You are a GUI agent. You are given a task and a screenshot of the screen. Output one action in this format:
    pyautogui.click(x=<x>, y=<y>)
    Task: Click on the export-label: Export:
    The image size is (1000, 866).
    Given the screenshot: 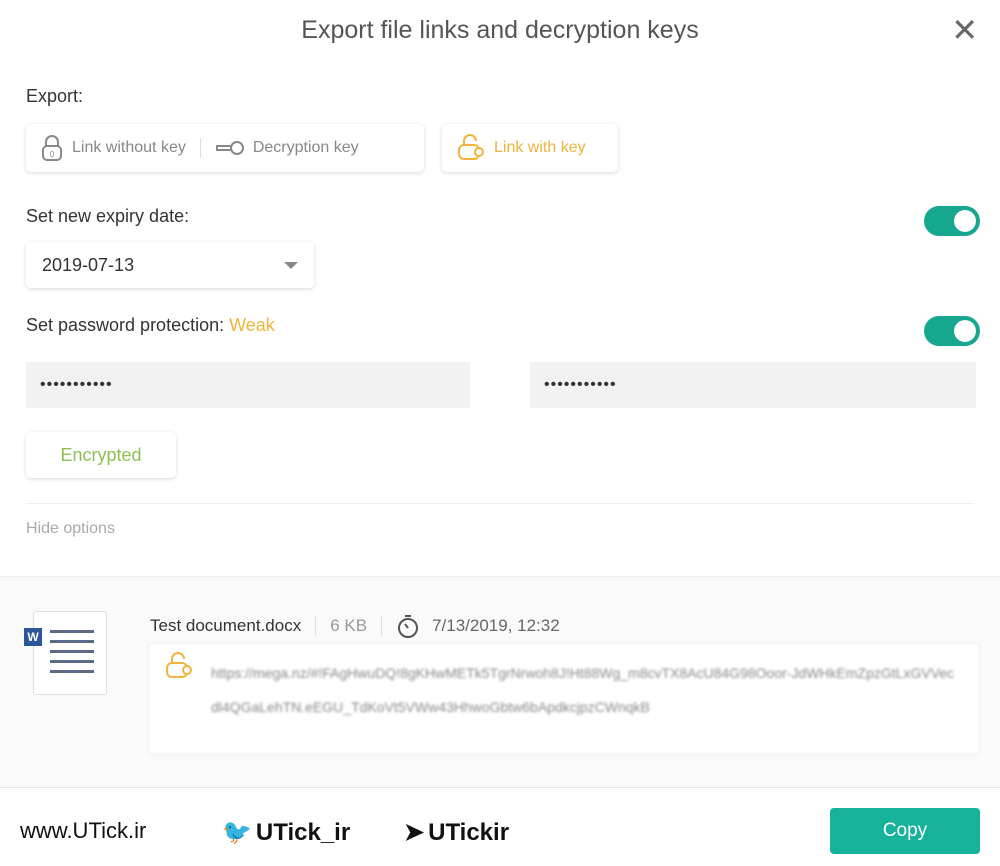 What is the action you would take?
    pyautogui.click(x=55, y=96)
    